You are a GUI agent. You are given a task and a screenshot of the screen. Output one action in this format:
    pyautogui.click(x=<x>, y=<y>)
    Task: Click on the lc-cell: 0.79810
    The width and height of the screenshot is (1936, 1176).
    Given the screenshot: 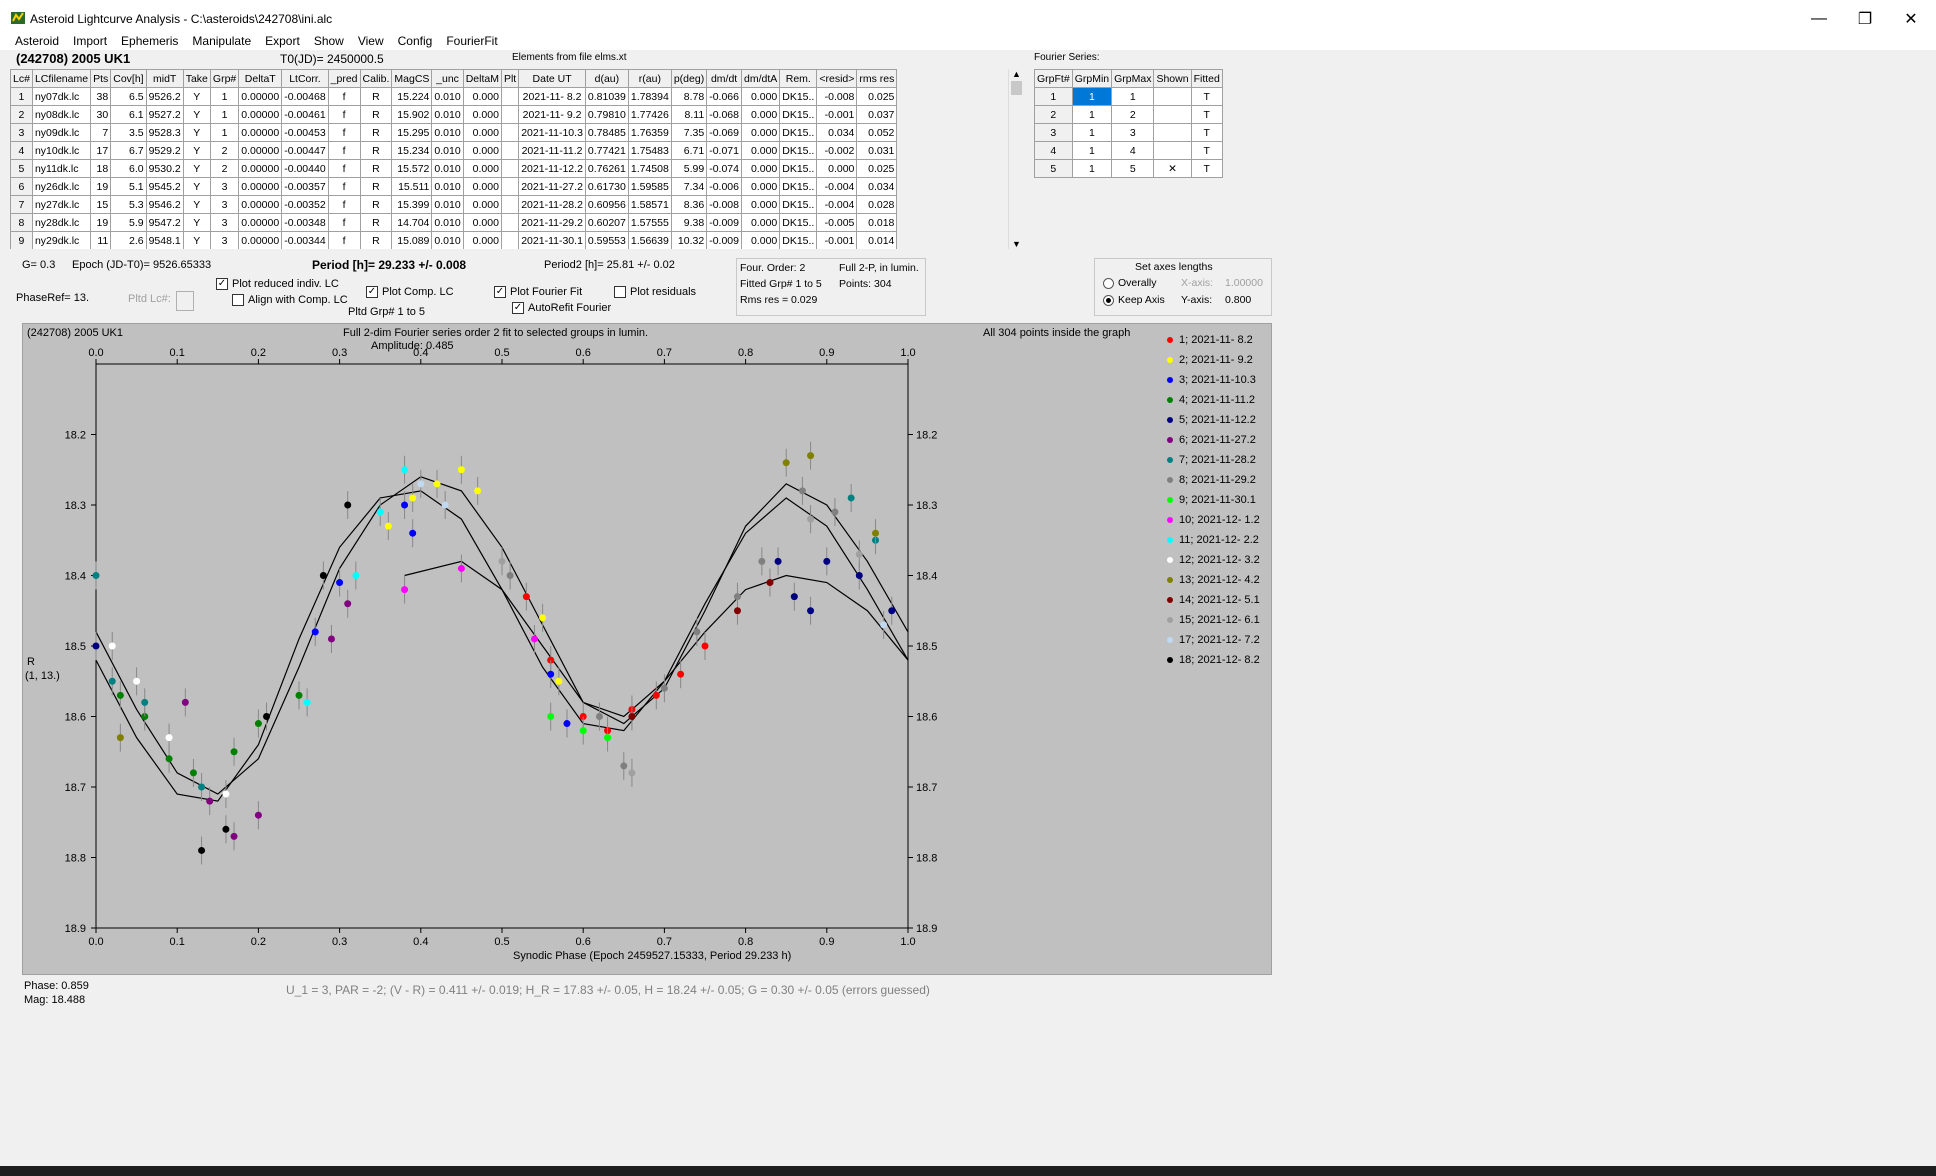 What is the action you would take?
    pyautogui.click(x=606, y=114)
    